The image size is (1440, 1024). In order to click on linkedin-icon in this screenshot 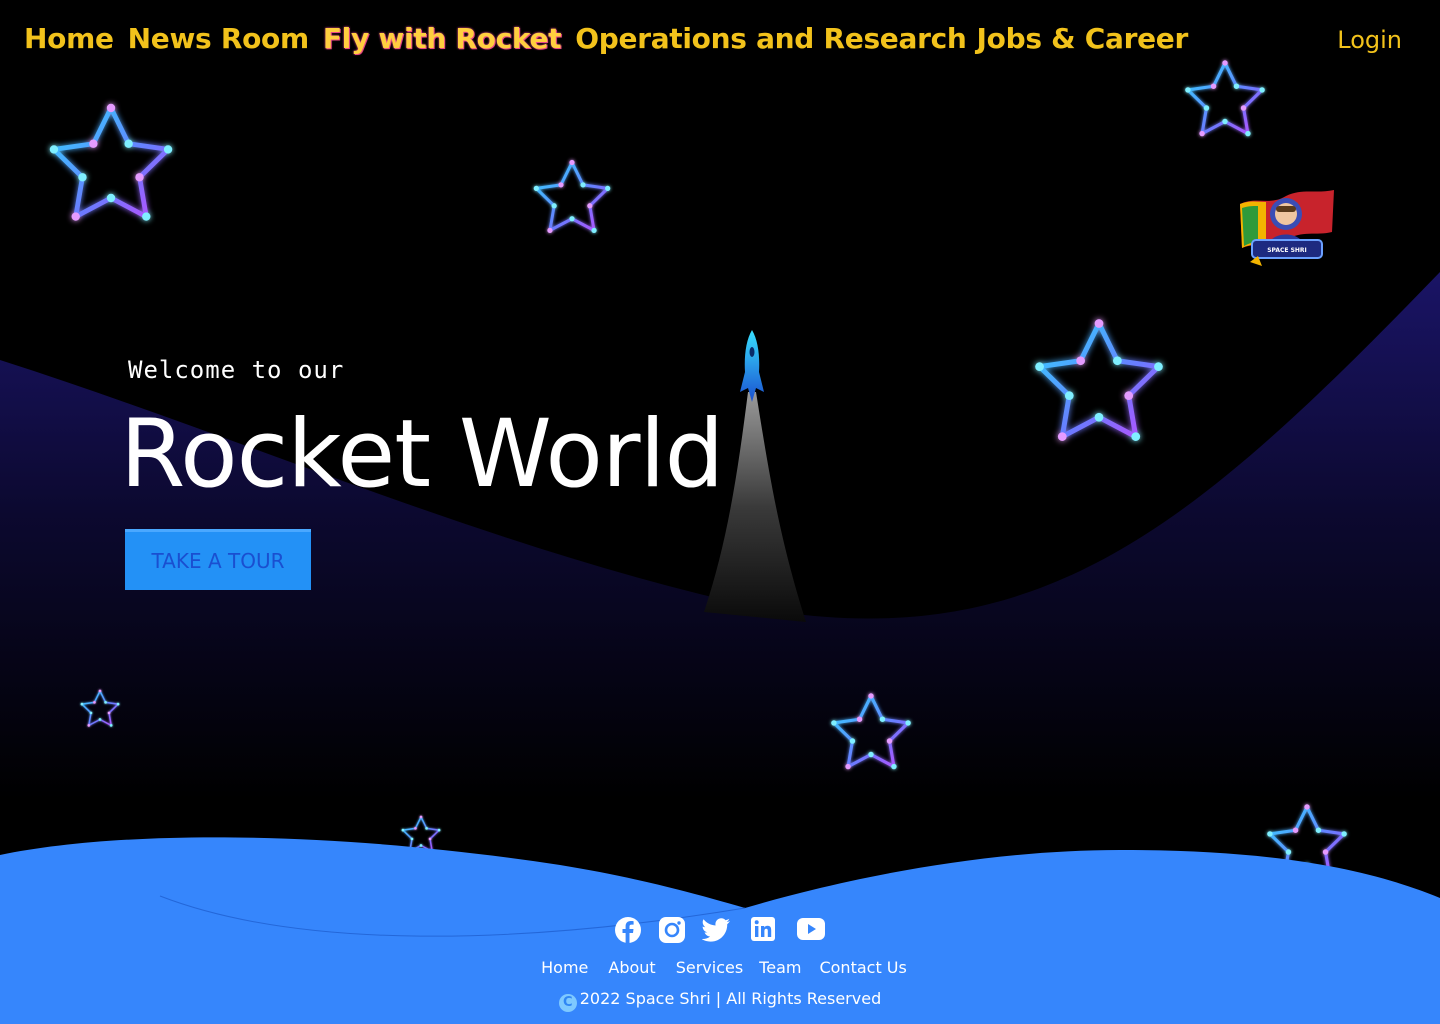, I will do `click(765, 931)`.